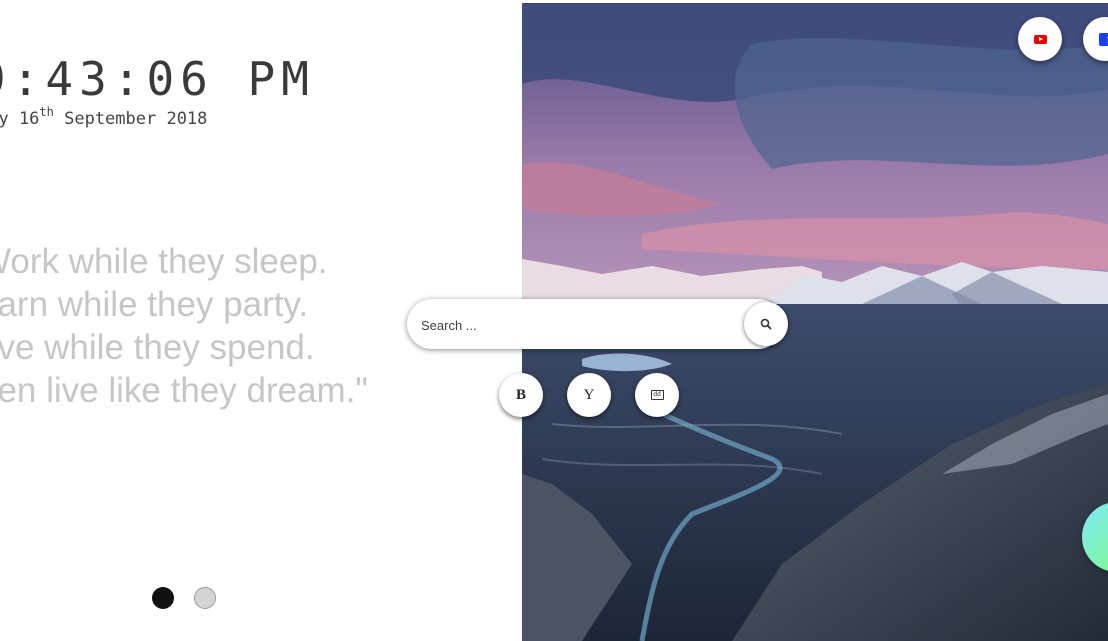 This screenshot has width=1108, height=641. I want to click on quote-line: Work while they sleep., so click(184, 261).